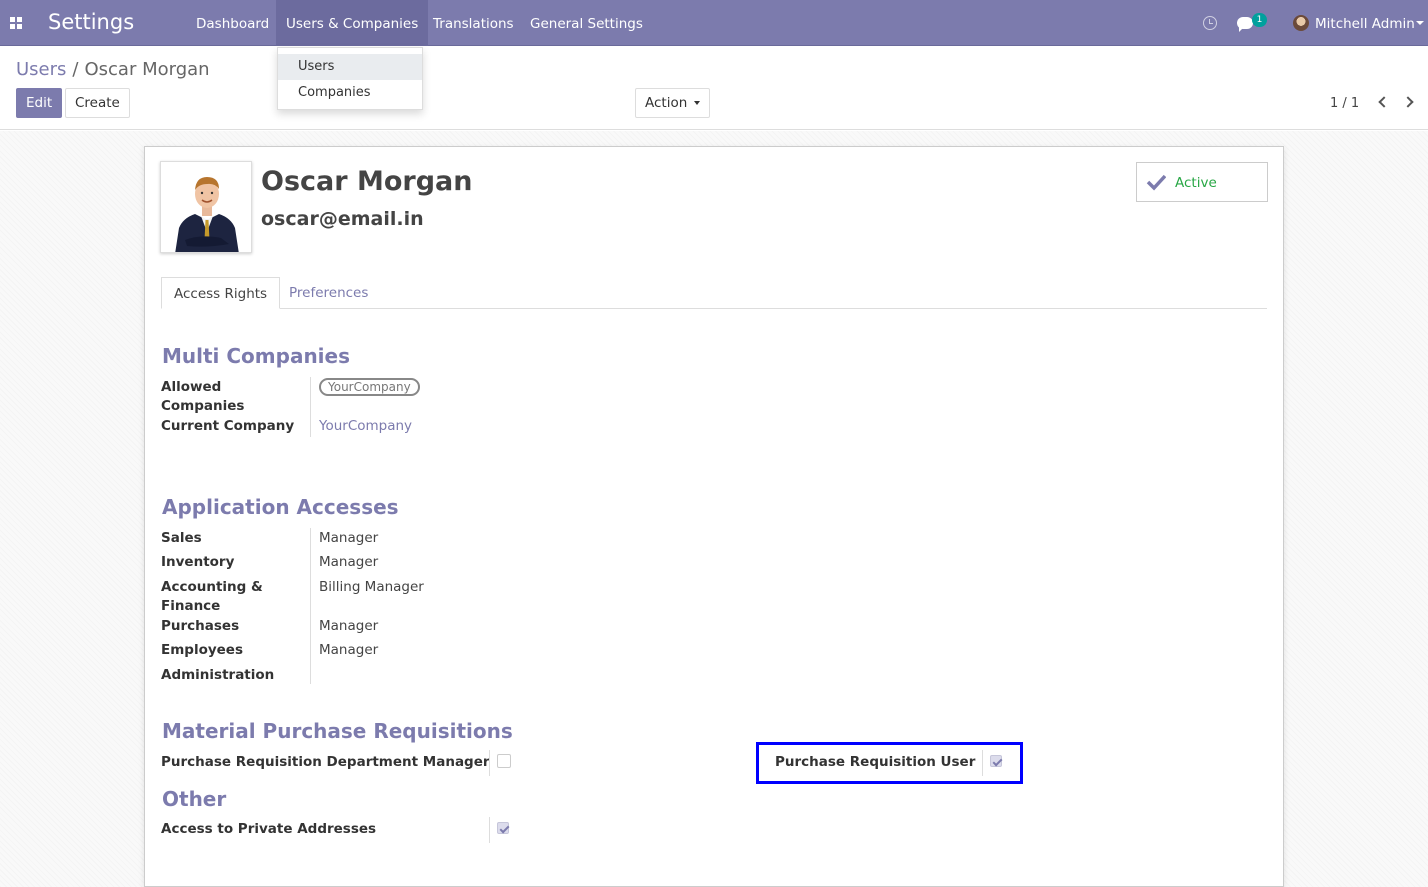  Describe the element at coordinates (181, 538) in the screenshot. I see `access-label-sales: Sales` at that location.